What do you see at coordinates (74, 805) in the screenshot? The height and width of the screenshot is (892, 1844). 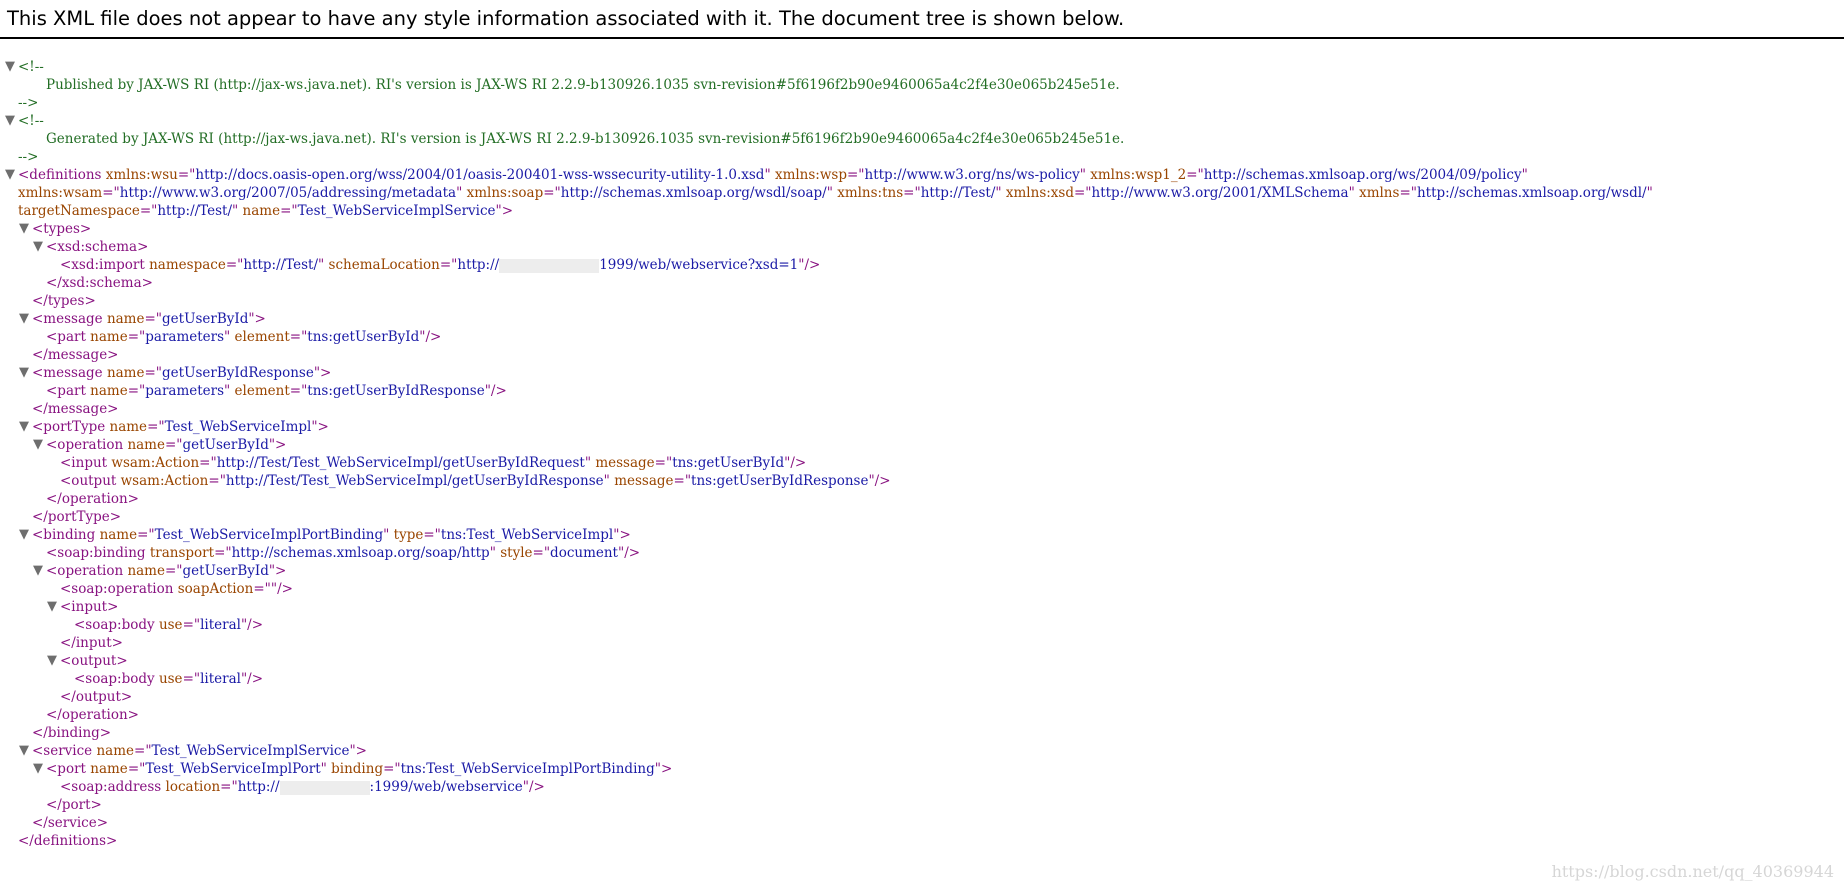 I see `xml-tag: </port>` at bounding box center [74, 805].